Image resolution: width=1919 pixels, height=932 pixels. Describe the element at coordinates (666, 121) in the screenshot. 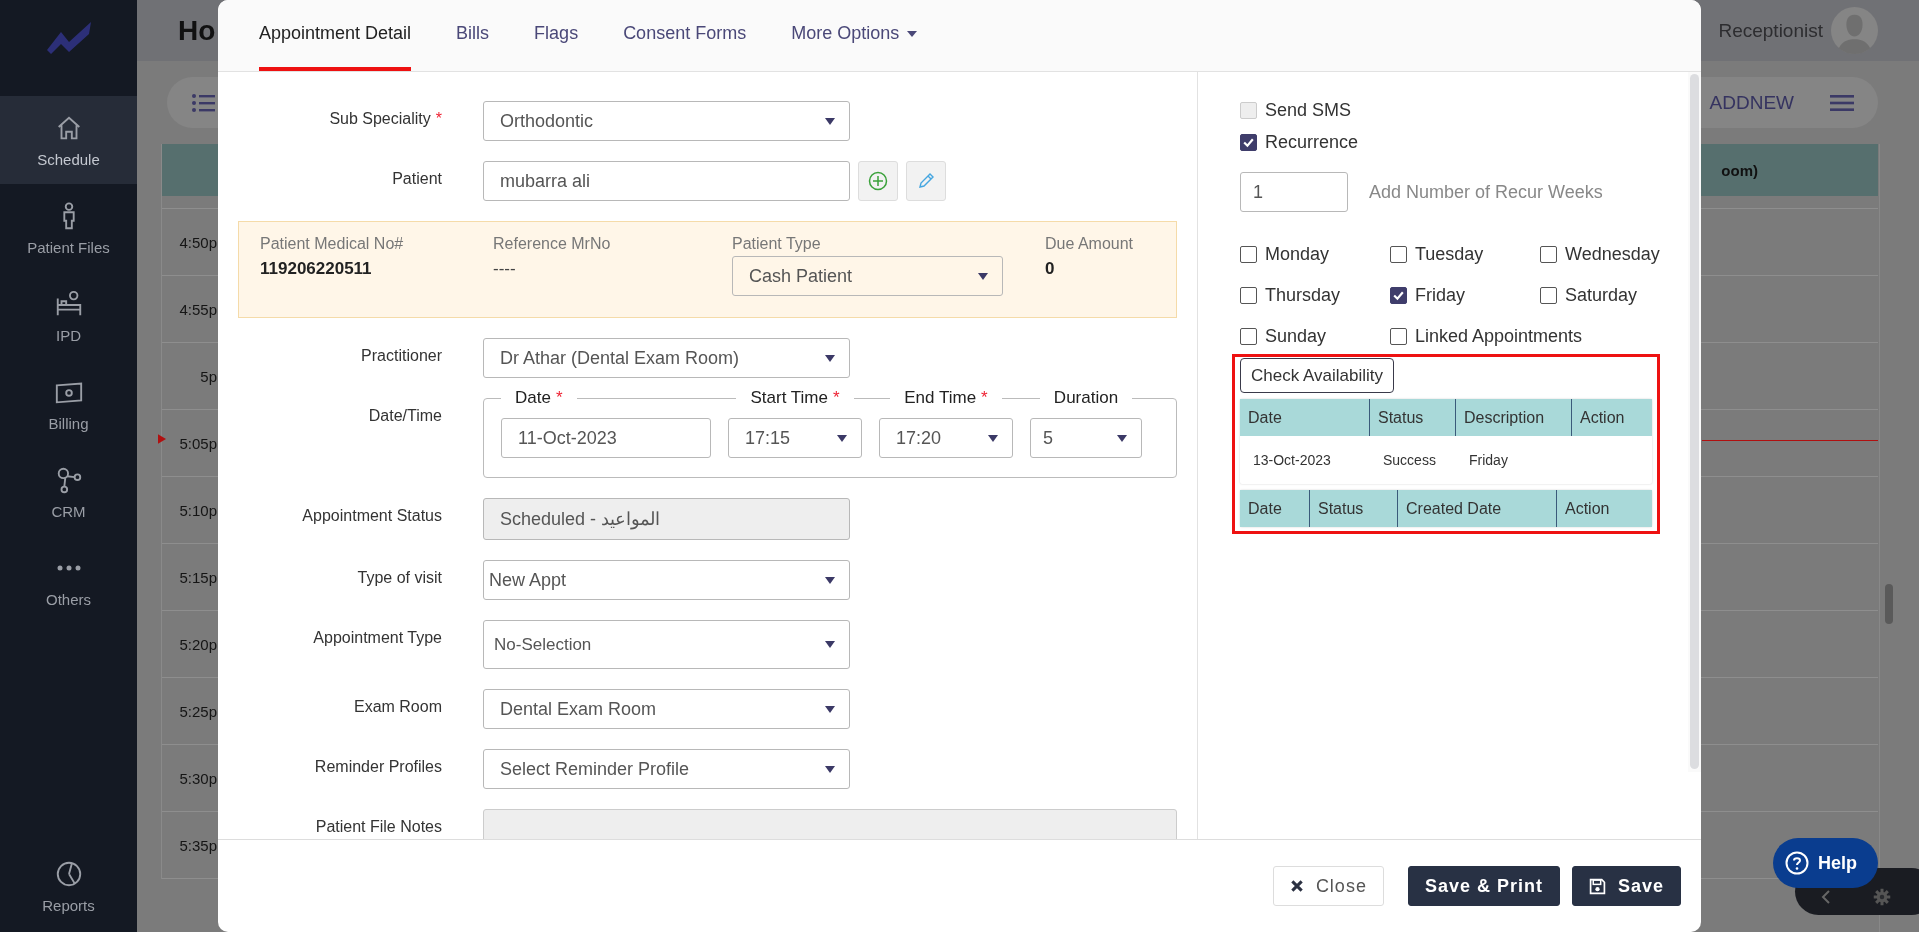

I see `select-field: Orthodontic` at that location.